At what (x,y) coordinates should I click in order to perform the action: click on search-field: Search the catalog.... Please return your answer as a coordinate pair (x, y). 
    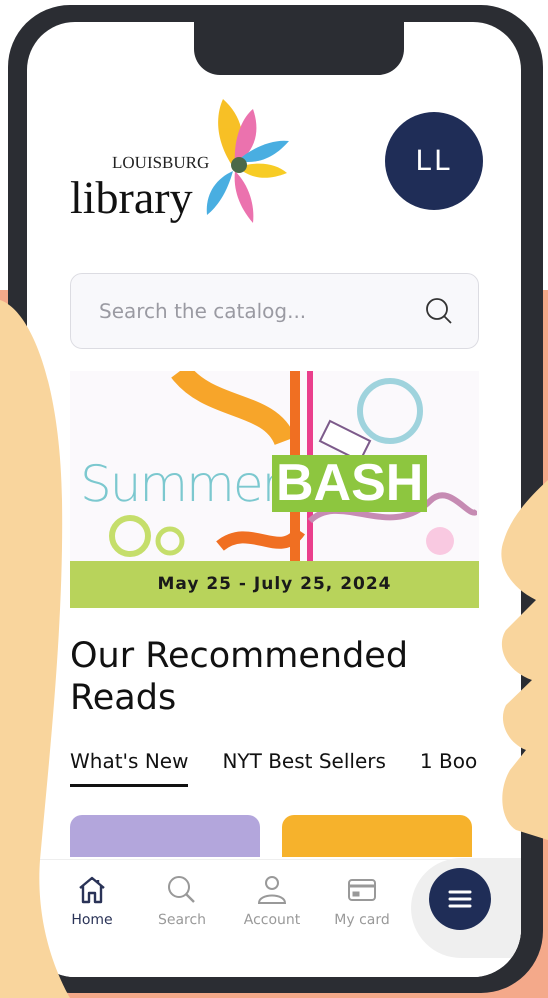
    Looking at the image, I should click on (274, 311).